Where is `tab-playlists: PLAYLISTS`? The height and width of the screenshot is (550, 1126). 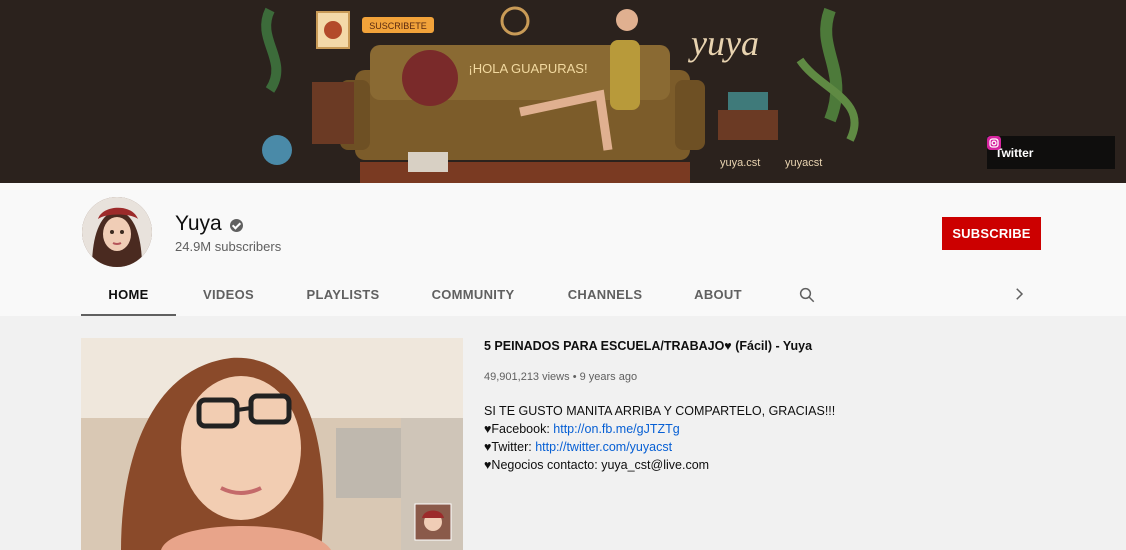 tab-playlists: PLAYLISTS is located at coordinates (343, 294).